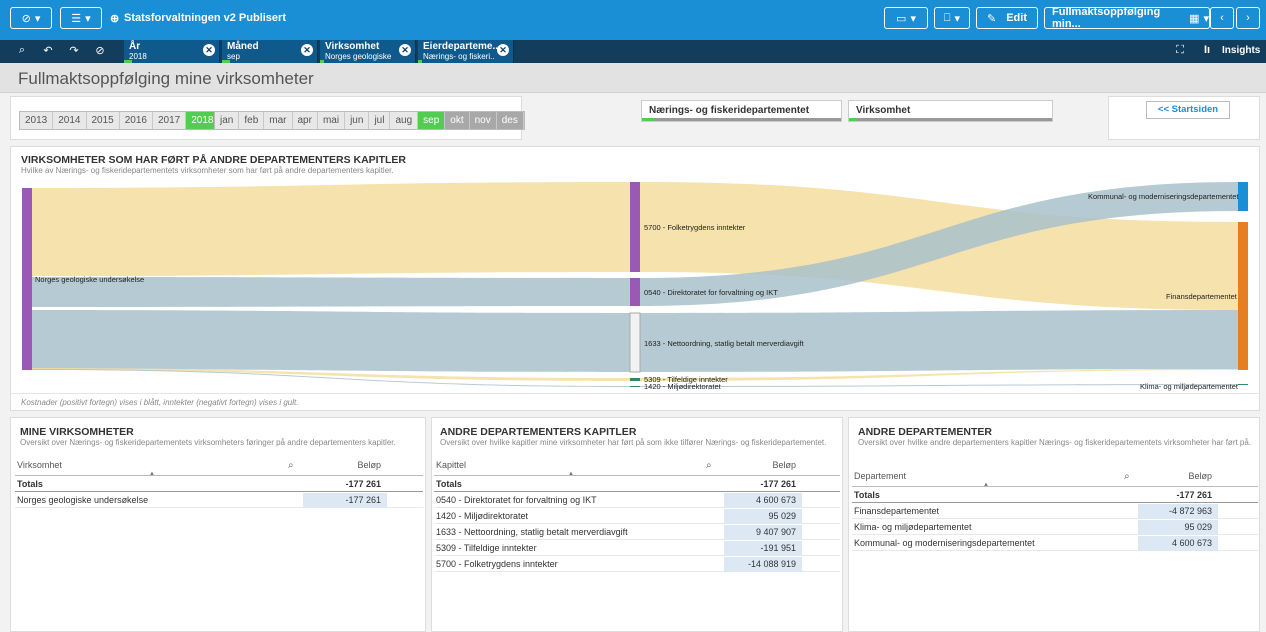 Image resolution: width=1266 pixels, height=632 pixels. Describe the element at coordinates (925, 432) in the screenshot. I see `table3-title: ANDRE DEPARTEMENTER` at that location.